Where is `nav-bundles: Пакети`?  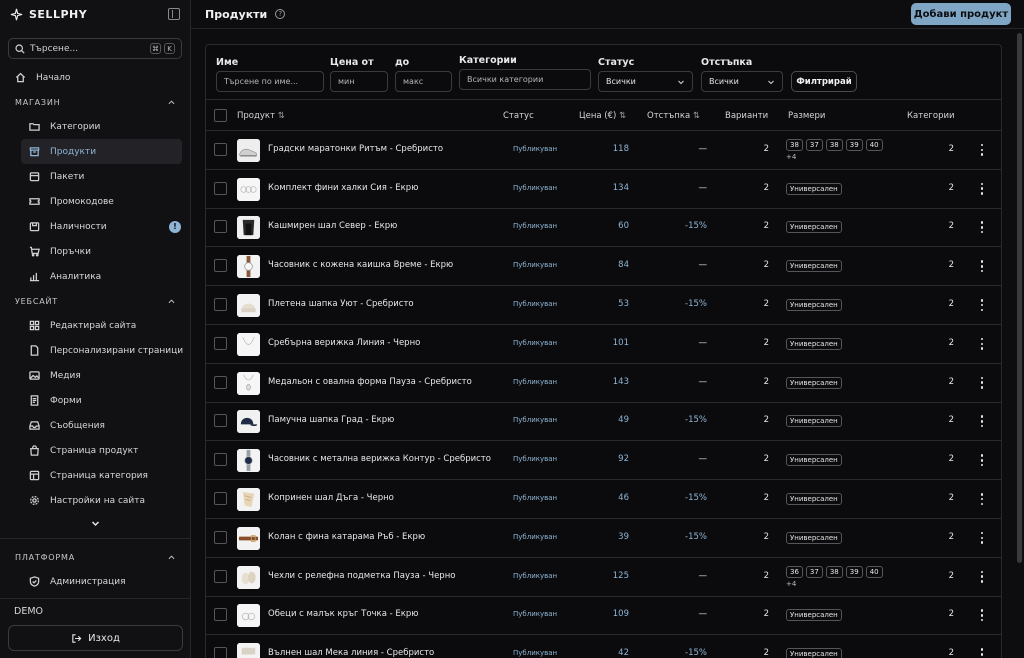 nav-bundles: Пакети is located at coordinates (95, 176).